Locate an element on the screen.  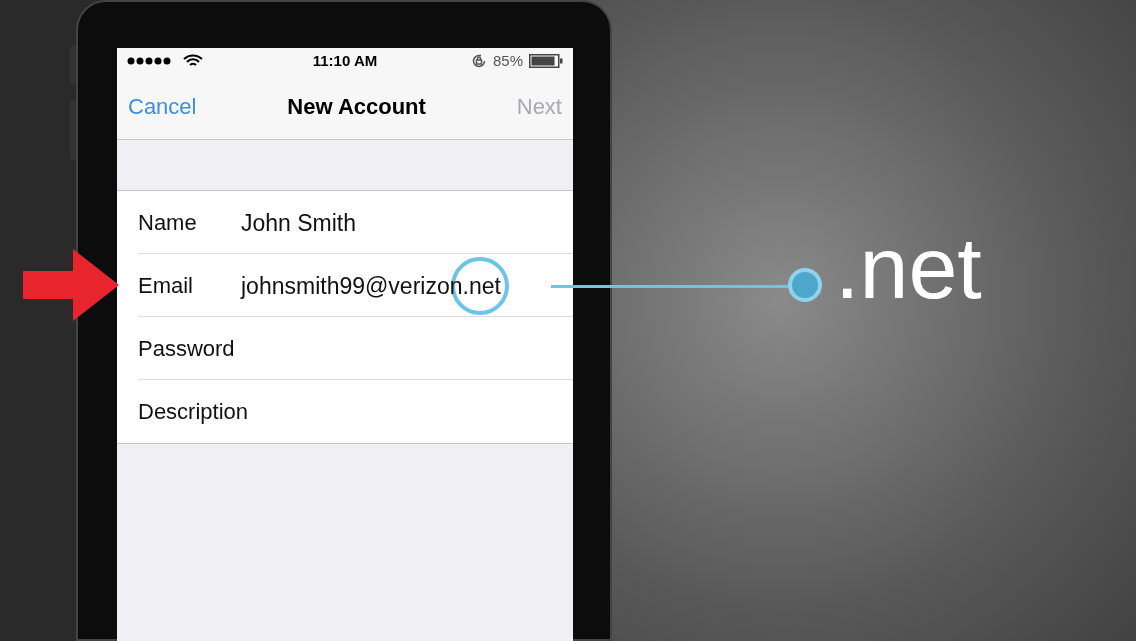
field-label: Password is located at coordinates (187, 348).